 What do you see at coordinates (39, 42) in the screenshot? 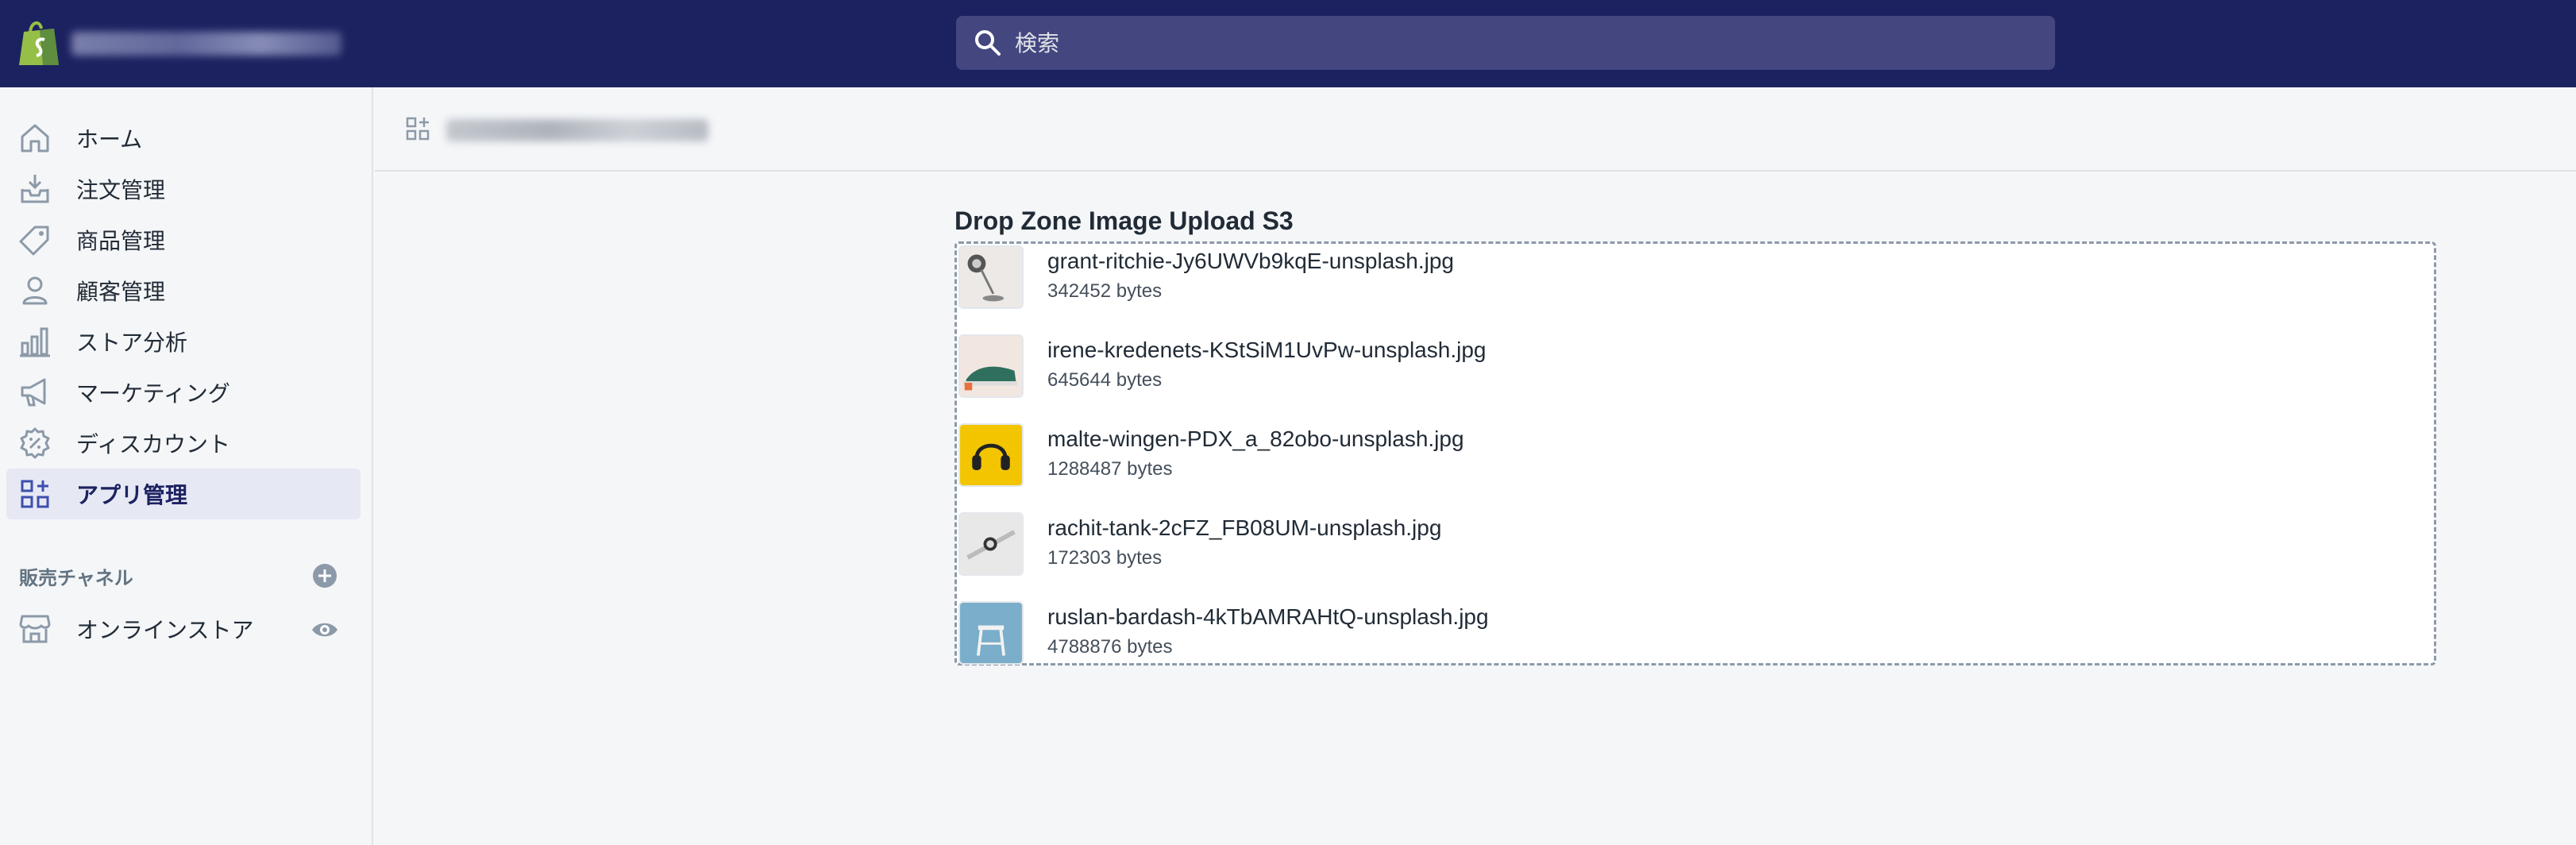
I see `shopify-bag-icon` at bounding box center [39, 42].